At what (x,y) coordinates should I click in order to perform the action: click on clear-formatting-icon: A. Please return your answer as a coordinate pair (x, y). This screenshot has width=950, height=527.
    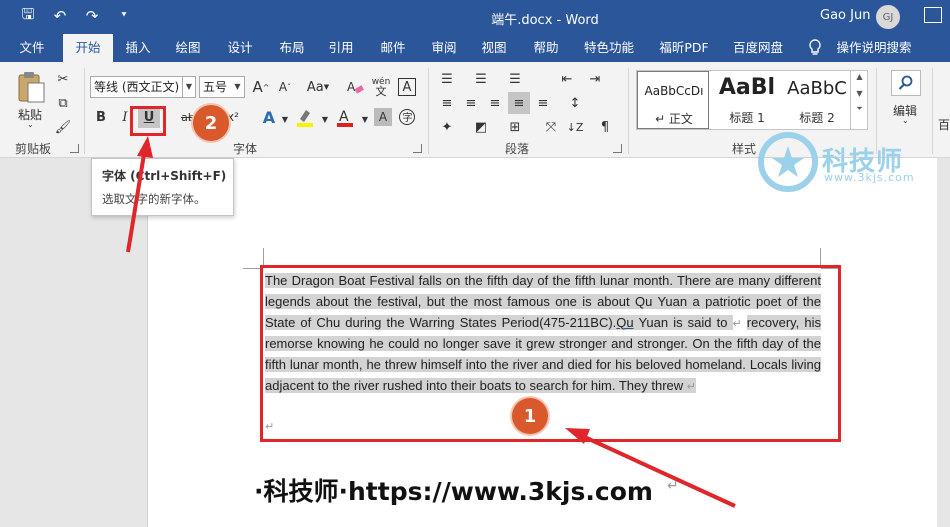
    Looking at the image, I should click on (355, 87).